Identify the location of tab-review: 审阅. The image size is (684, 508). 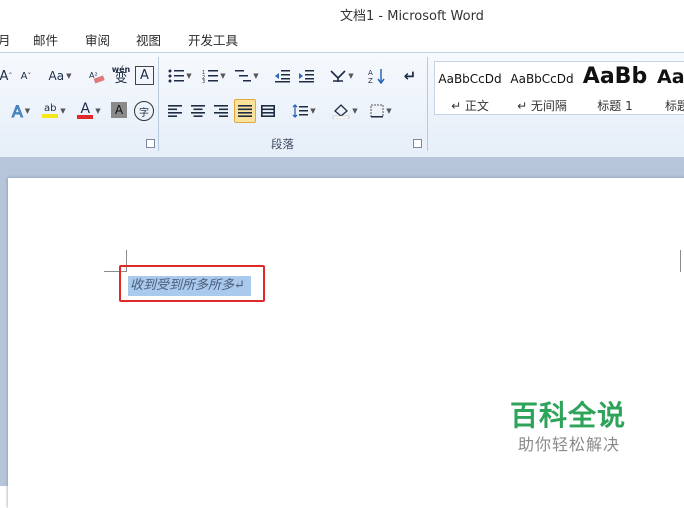
(97, 39).